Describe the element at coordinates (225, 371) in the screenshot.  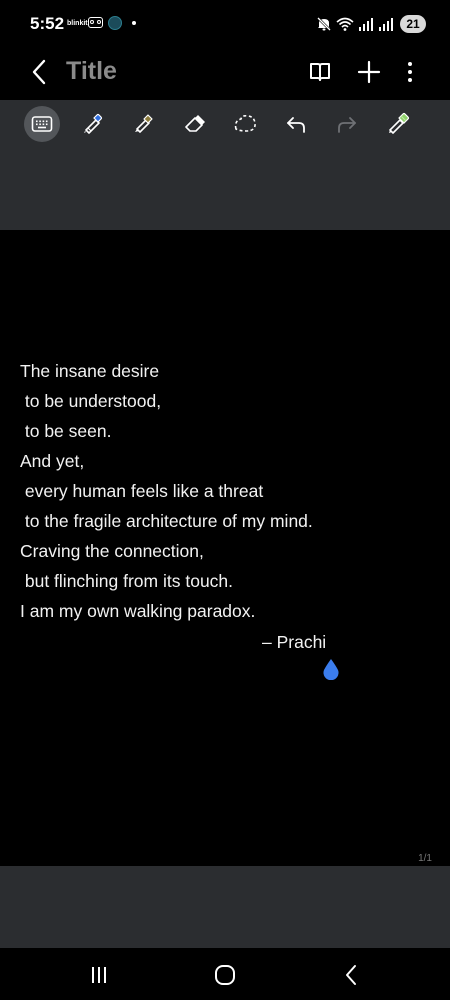
I see `note-line: The insane desire` at that location.